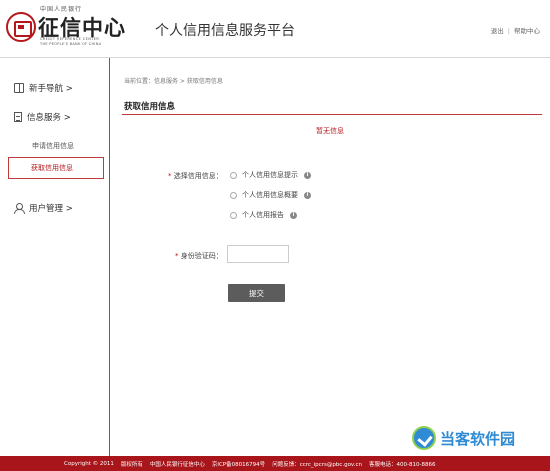 The width and height of the screenshot is (550, 471). I want to click on book-icon, so click(19, 88).